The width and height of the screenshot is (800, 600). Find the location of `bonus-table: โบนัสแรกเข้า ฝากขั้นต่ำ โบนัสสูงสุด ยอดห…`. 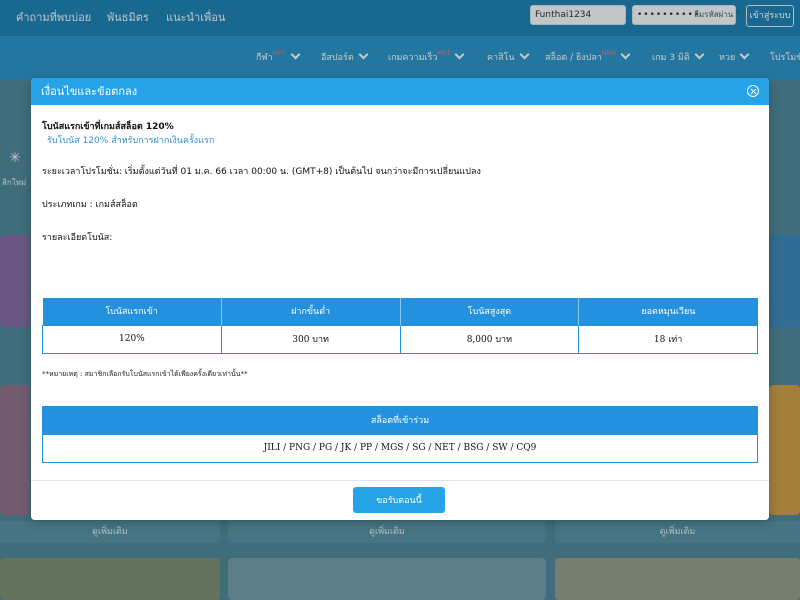

bonus-table: โบนัสแรกเข้า ฝากขั้นต่ำ โบนัสสูงสุด ยอดห… is located at coordinates (400, 326).